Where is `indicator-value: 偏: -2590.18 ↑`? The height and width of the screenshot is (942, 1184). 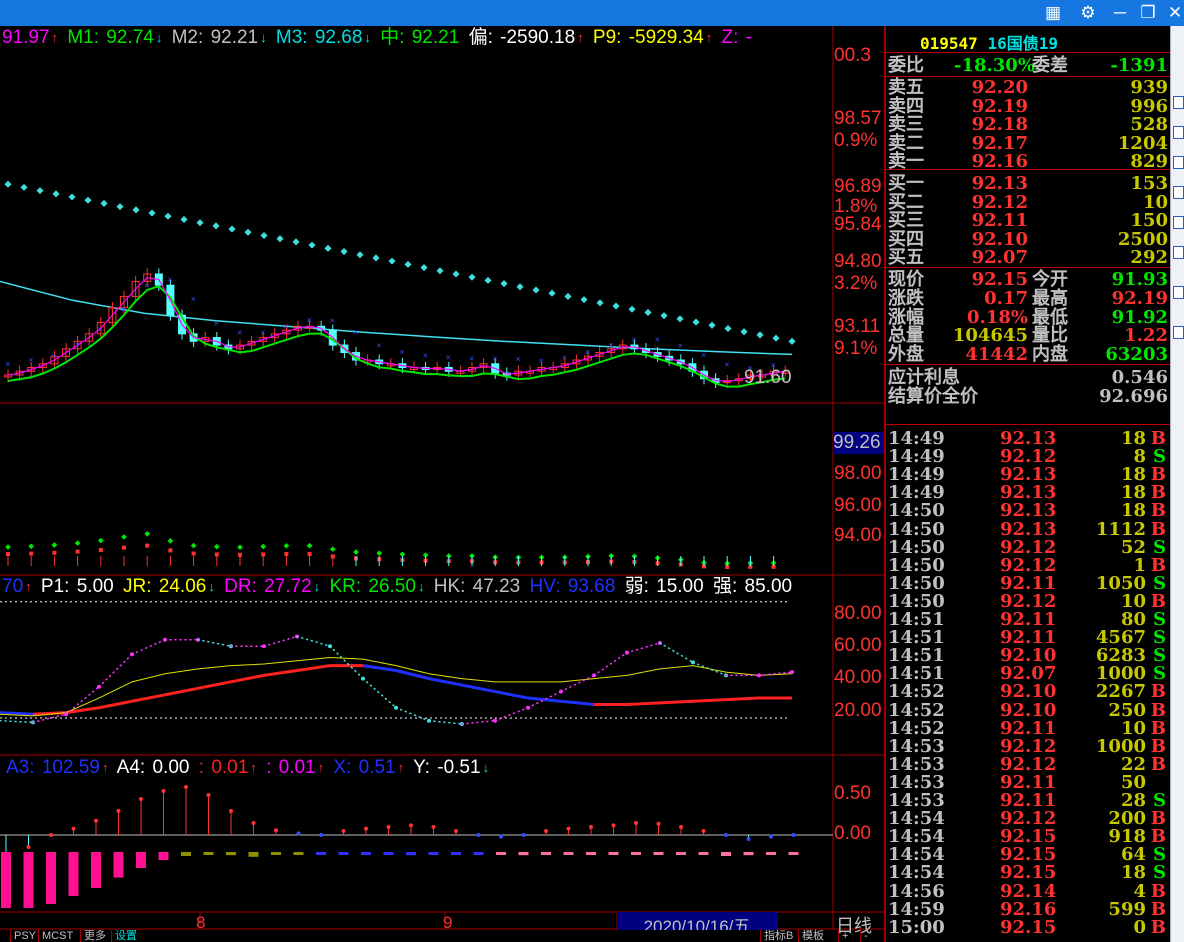
indicator-value: 偏: -2590.18 ↑ is located at coordinates (527, 37).